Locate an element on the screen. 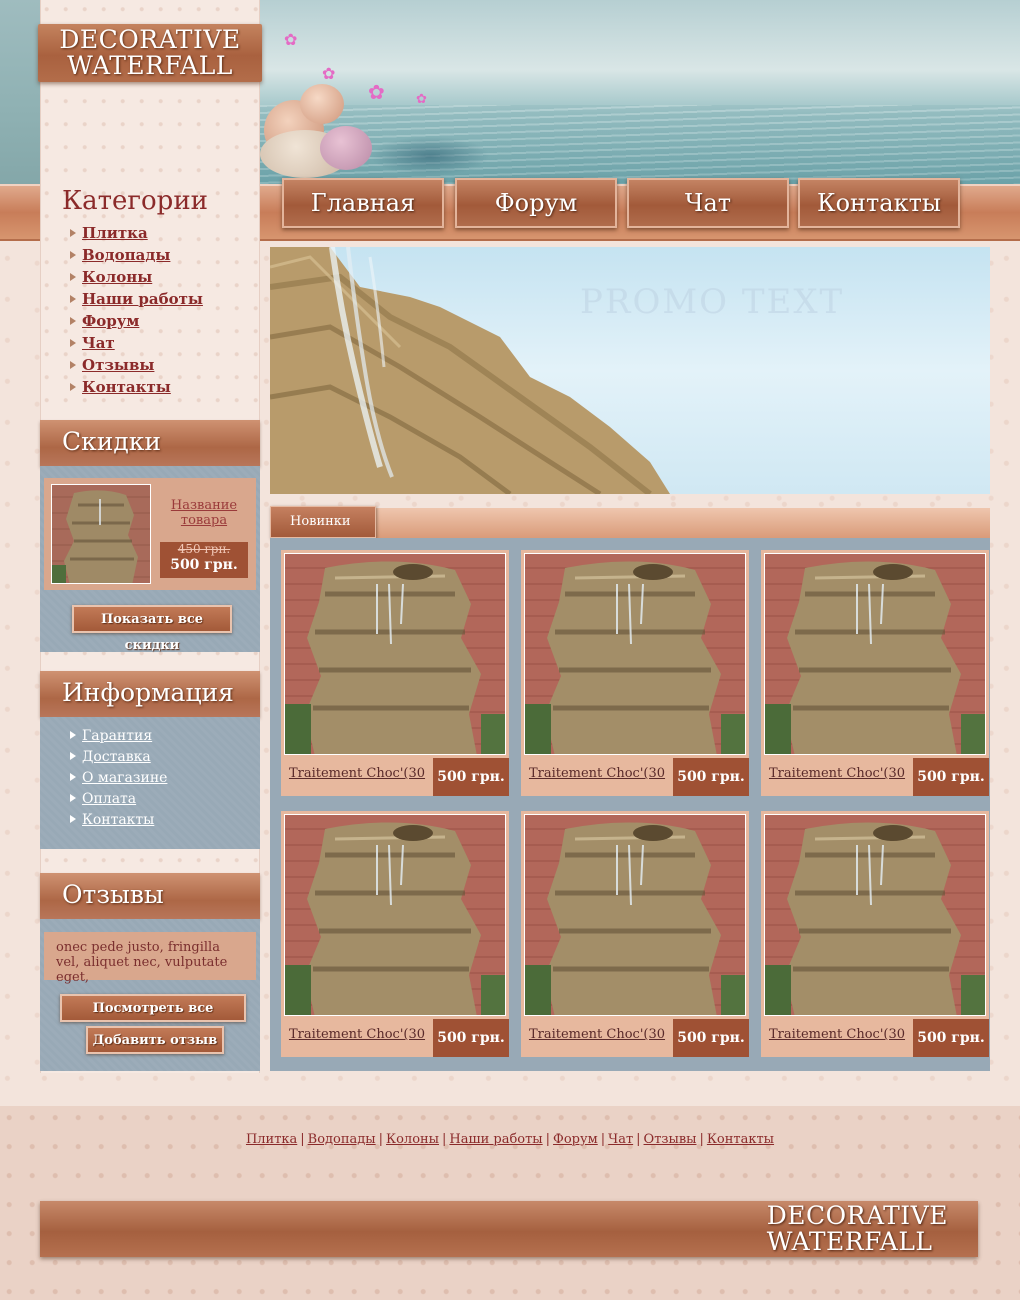 The image size is (1020, 1300). discount-product-name: Название товара is located at coordinates (204, 513).